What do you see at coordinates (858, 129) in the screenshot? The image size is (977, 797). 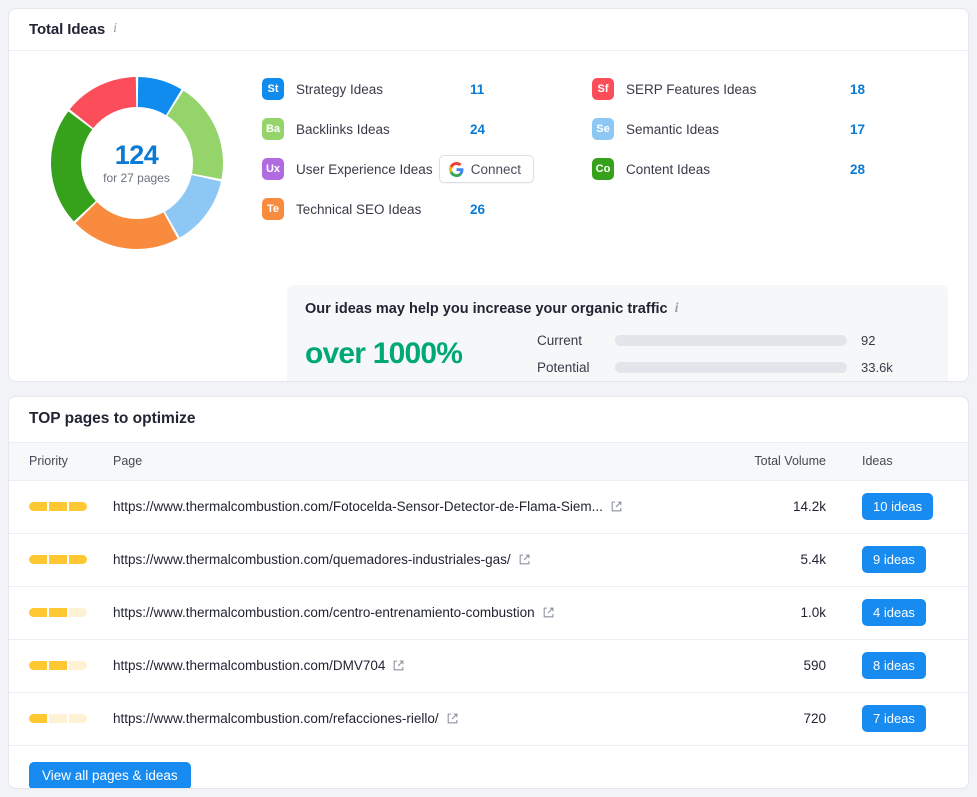 I see `legend-value: 17` at bounding box center [858, 129].